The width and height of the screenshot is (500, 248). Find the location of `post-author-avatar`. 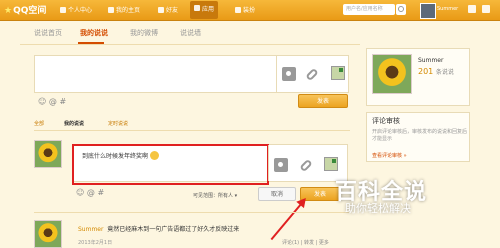

post-author-avatar is located at coordinates (48, 234).